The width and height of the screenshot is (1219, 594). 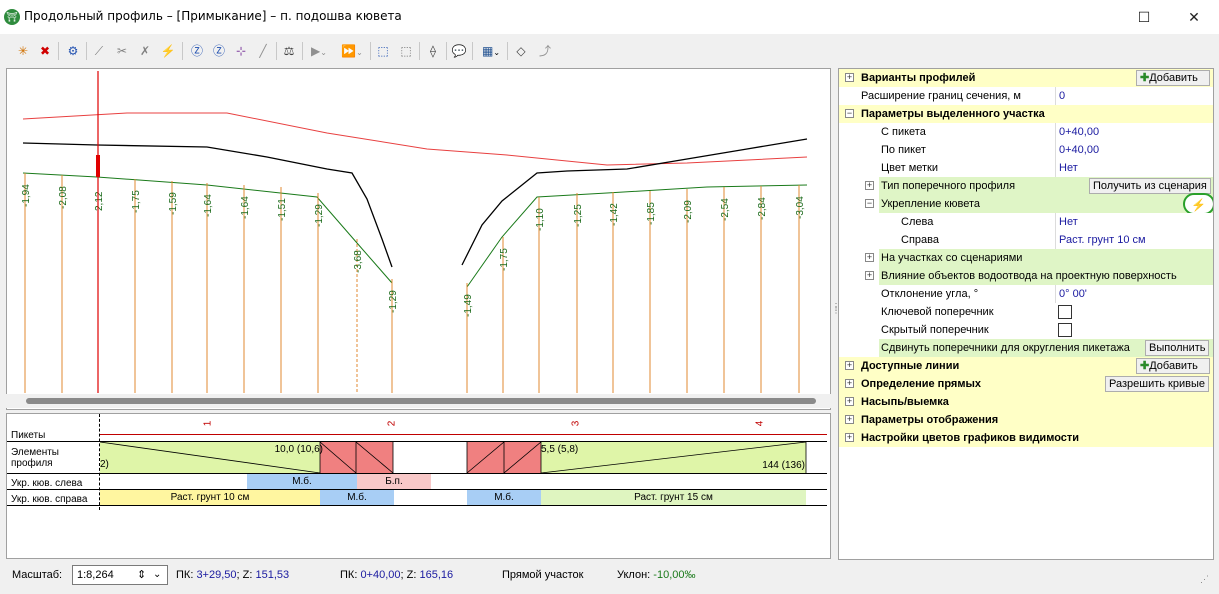 What do you see at coordinates (836, 309) in the screenshot?
I see `vertical-splitter: ⋮ ⋮` at bounding box center [836, 309].